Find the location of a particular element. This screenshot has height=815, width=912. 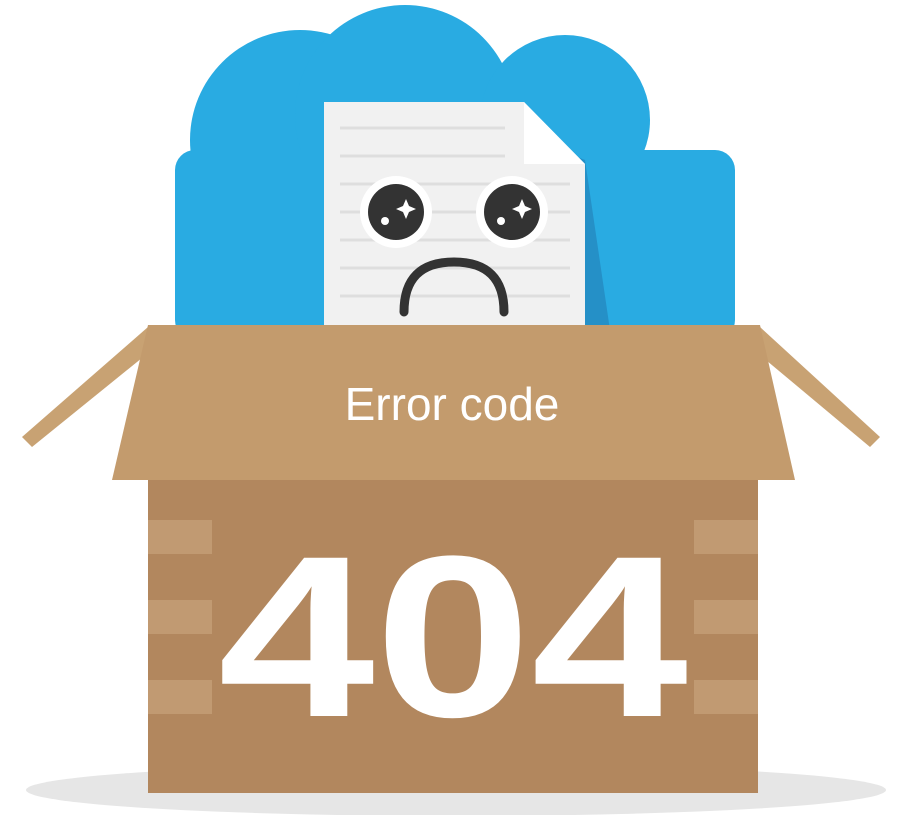

right-eye is located at coordinates (512, 212).